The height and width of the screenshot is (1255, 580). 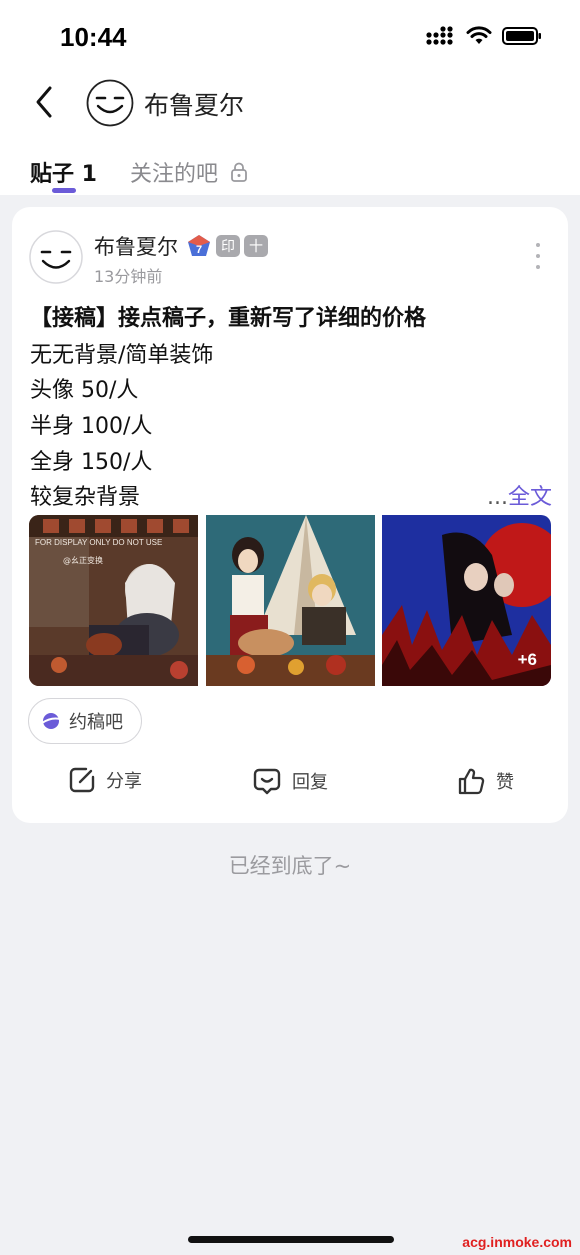 I want to click on page-title: 布鲁夏尔, so click(x=194, y=105).